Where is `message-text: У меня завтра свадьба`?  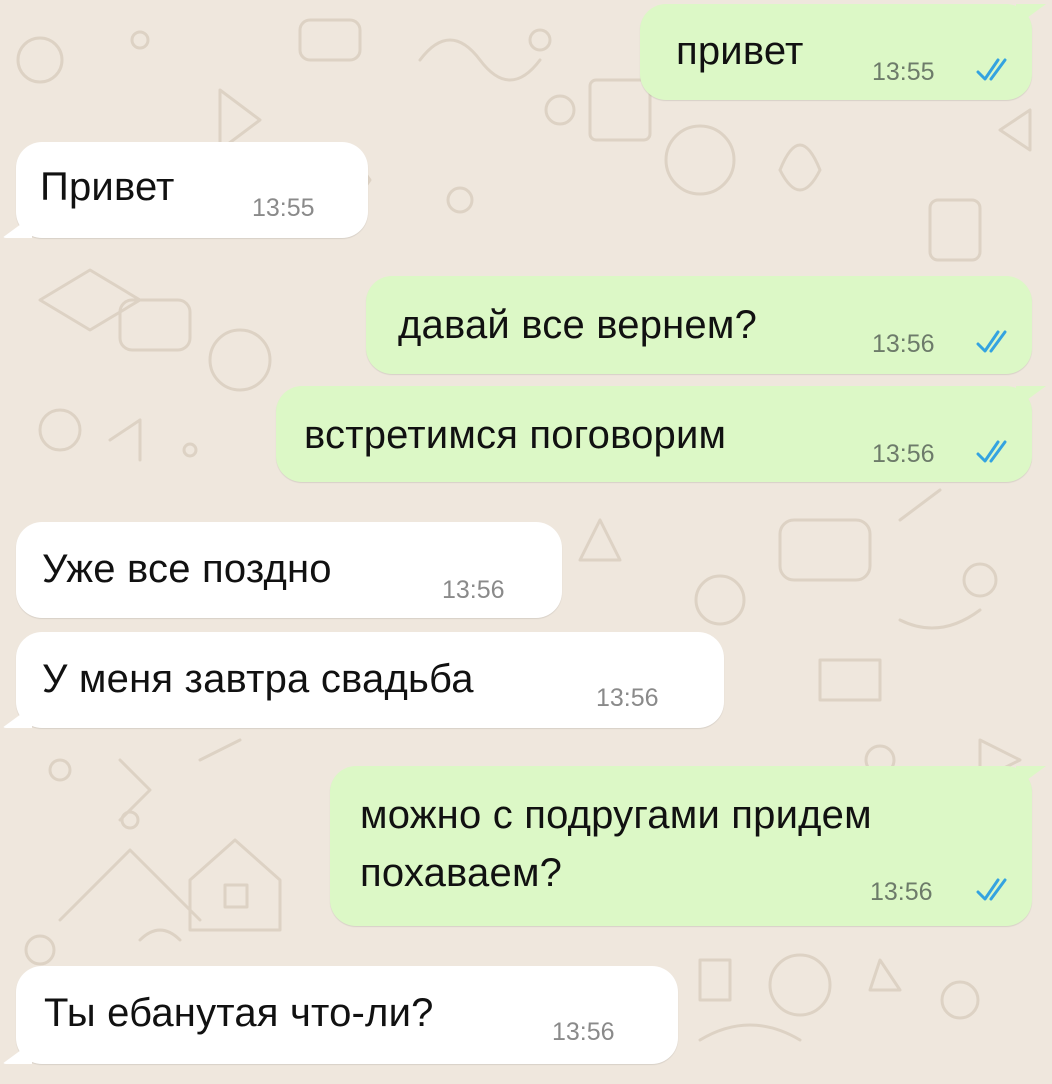 message-text: У меня завтра свадьба is located at coordinates (258, 679).